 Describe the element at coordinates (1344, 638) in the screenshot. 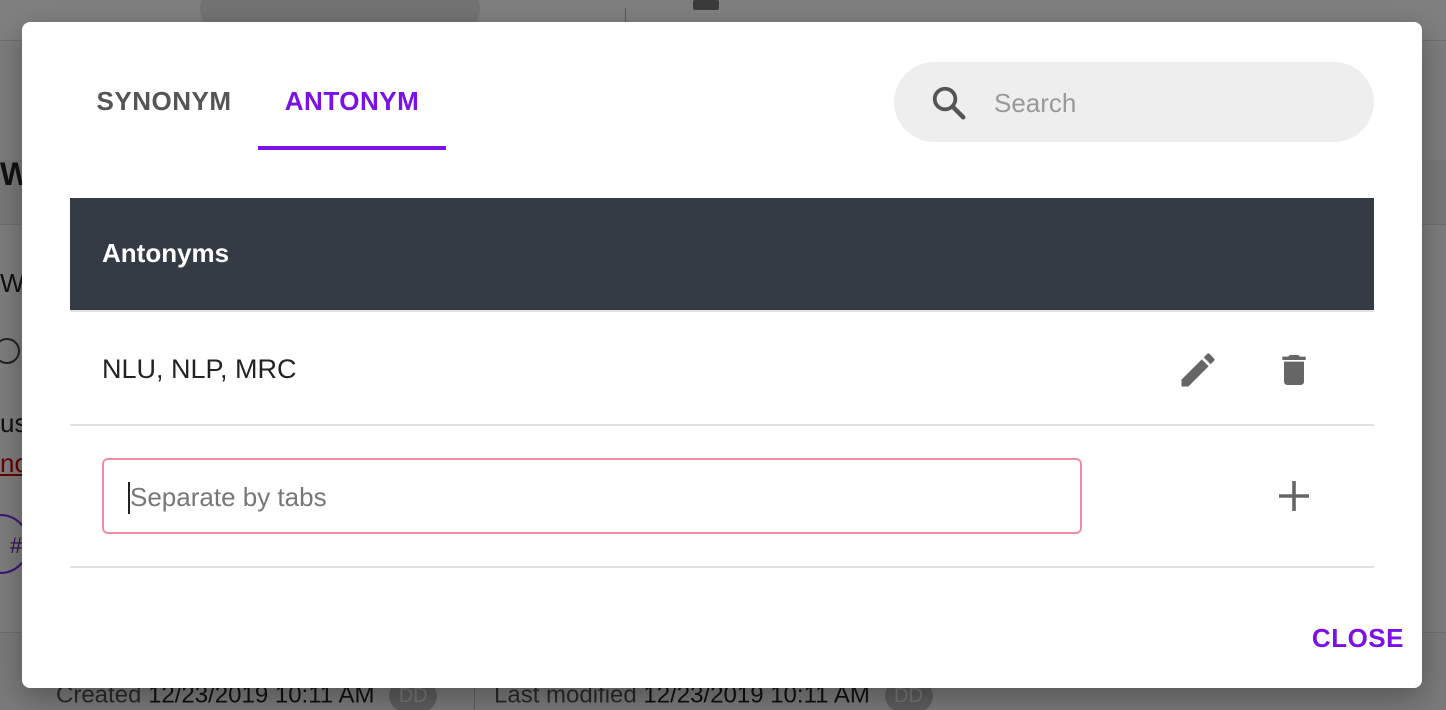

I see `close-button: CLOSE` at that location.